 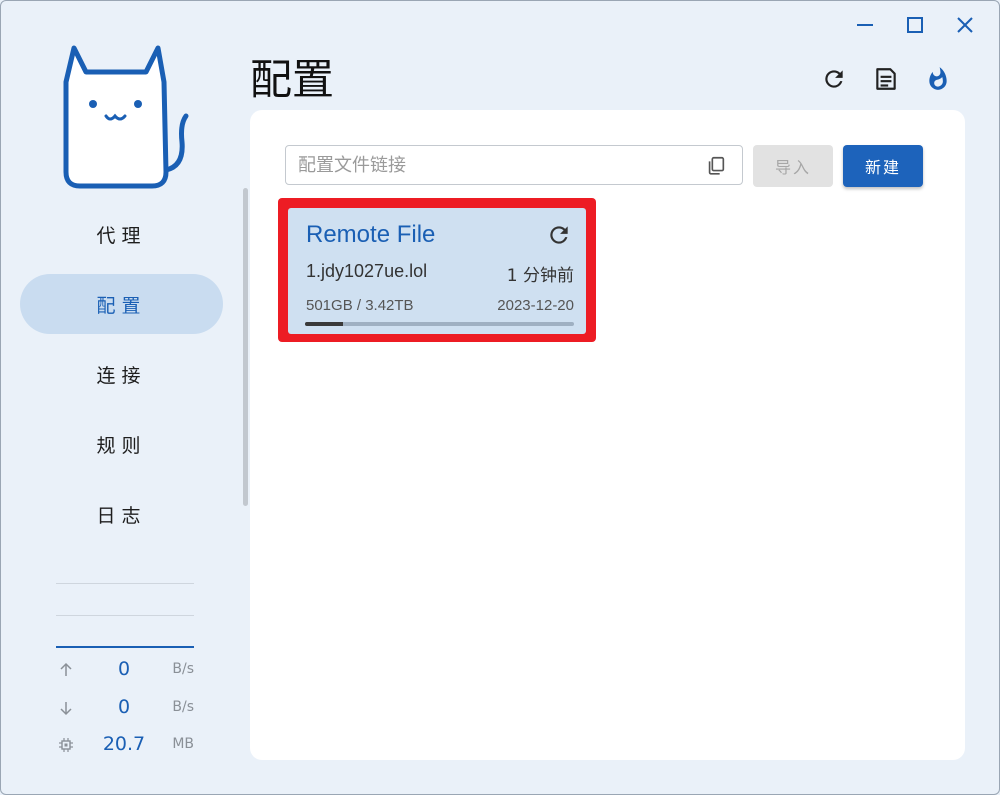 What do you see at coordinates (352, 165) in the screenshot?
I see `profile-url-placeholder: 配置文件链接` at bounding box center [352, 165].